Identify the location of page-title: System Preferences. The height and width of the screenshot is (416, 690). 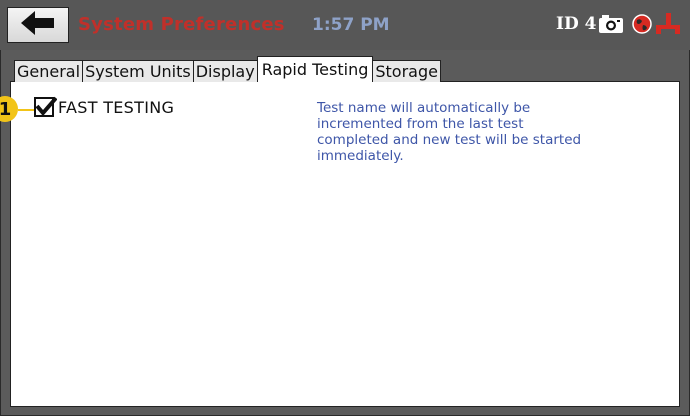
(181, 24).